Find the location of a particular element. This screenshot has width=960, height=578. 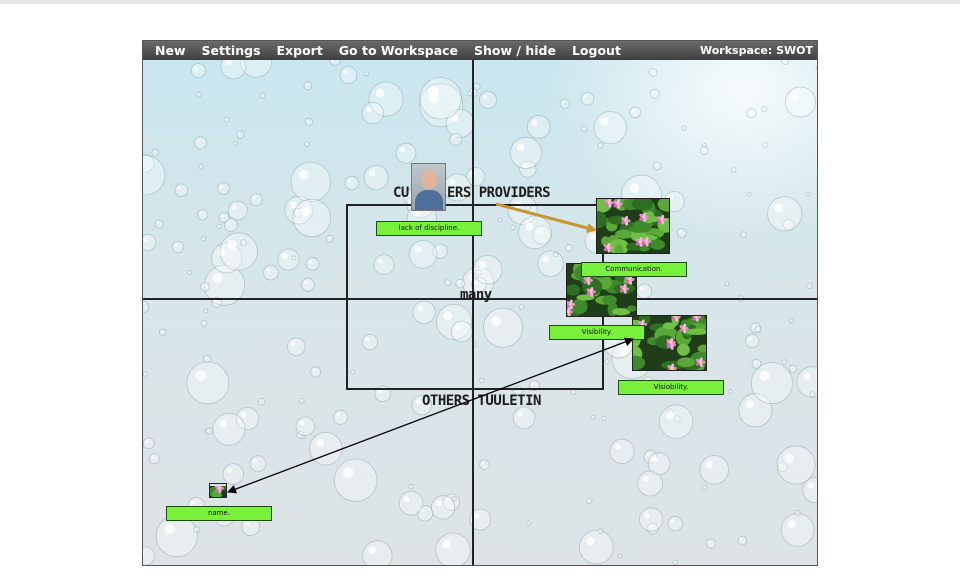

label-others-tuuletin: OTHERS TUULETIN is located at coordinates (481, 401).